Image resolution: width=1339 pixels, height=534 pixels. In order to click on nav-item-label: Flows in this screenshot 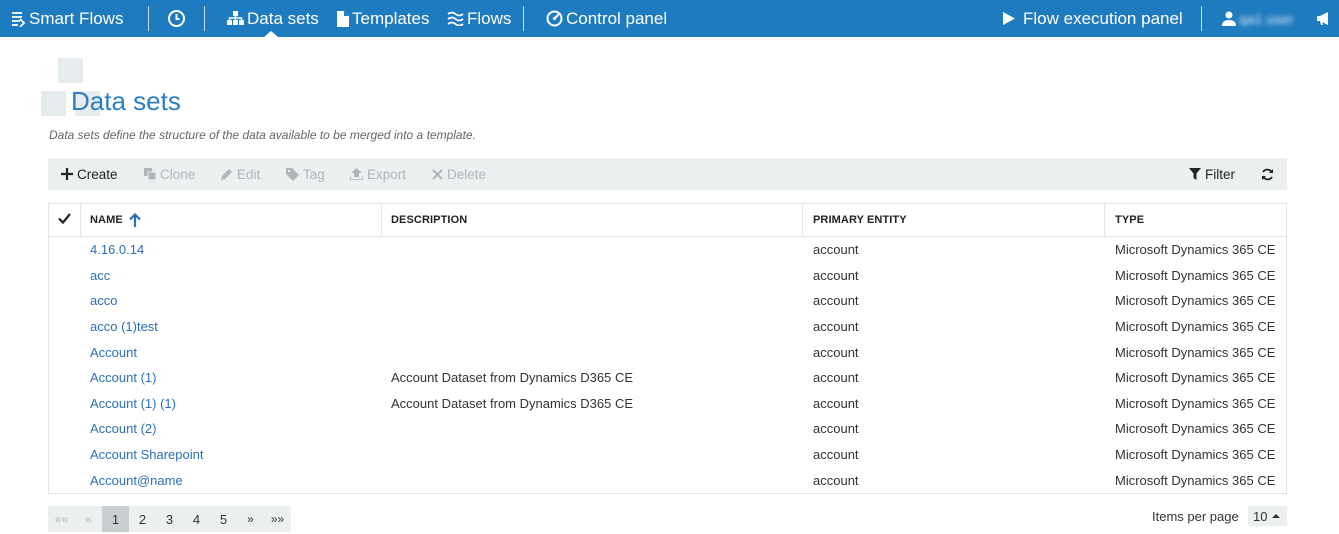, I will do `click(489, 18)`.